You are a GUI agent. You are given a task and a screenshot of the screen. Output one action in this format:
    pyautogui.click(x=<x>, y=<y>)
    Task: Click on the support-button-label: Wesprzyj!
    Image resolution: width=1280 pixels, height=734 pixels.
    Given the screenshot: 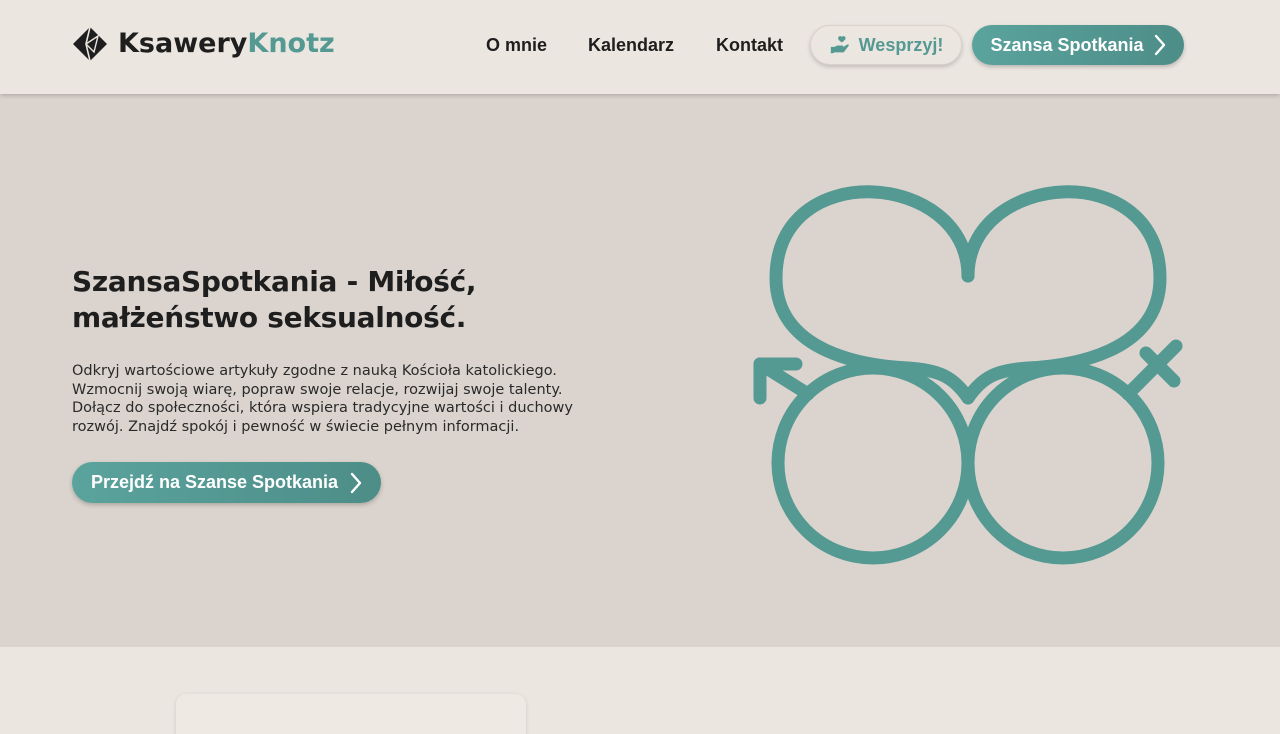 What is the action you would take?
    pyautogui.click(x=901, y=44)
    